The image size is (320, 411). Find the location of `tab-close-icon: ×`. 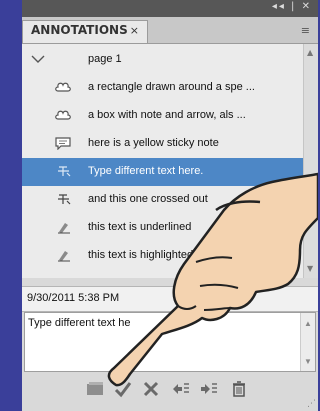

tab-close-icon: × is located at coordinates (134, 30).